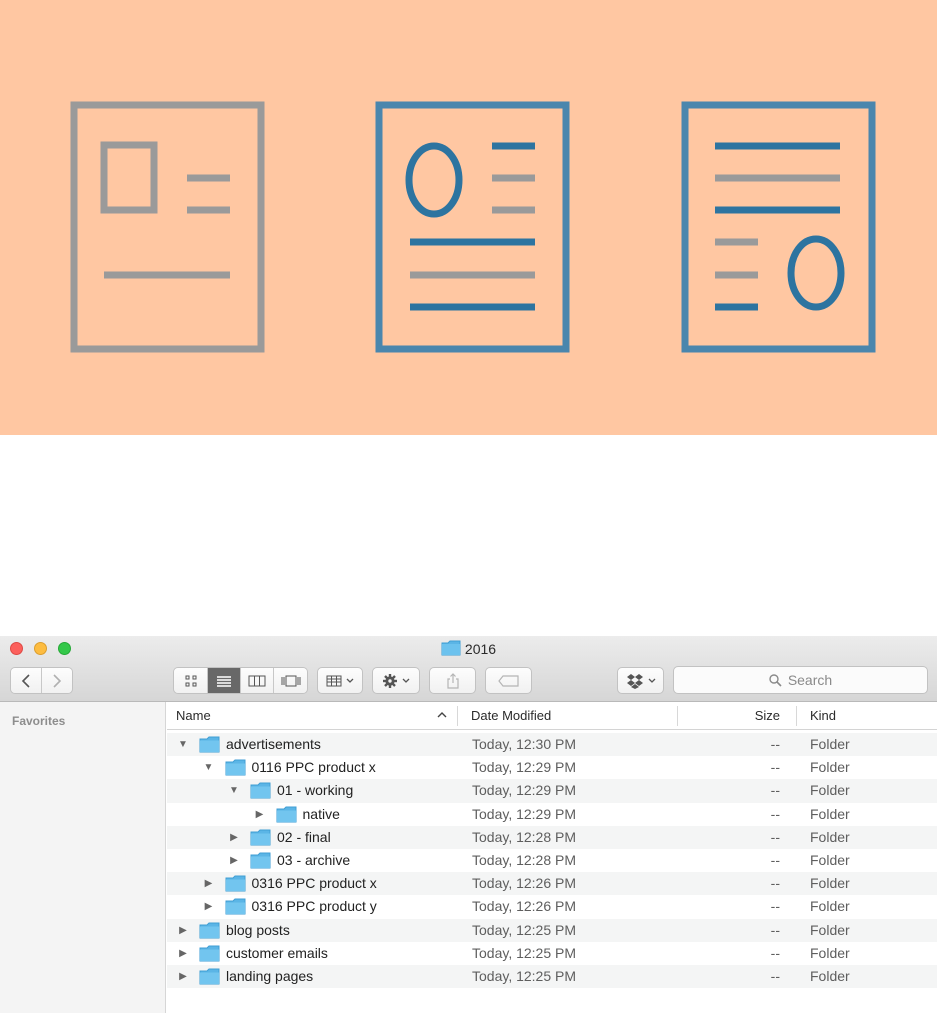  Describe the element at coordinates (640, 680) in the screenshot. I see `dropbox-button` at that location.